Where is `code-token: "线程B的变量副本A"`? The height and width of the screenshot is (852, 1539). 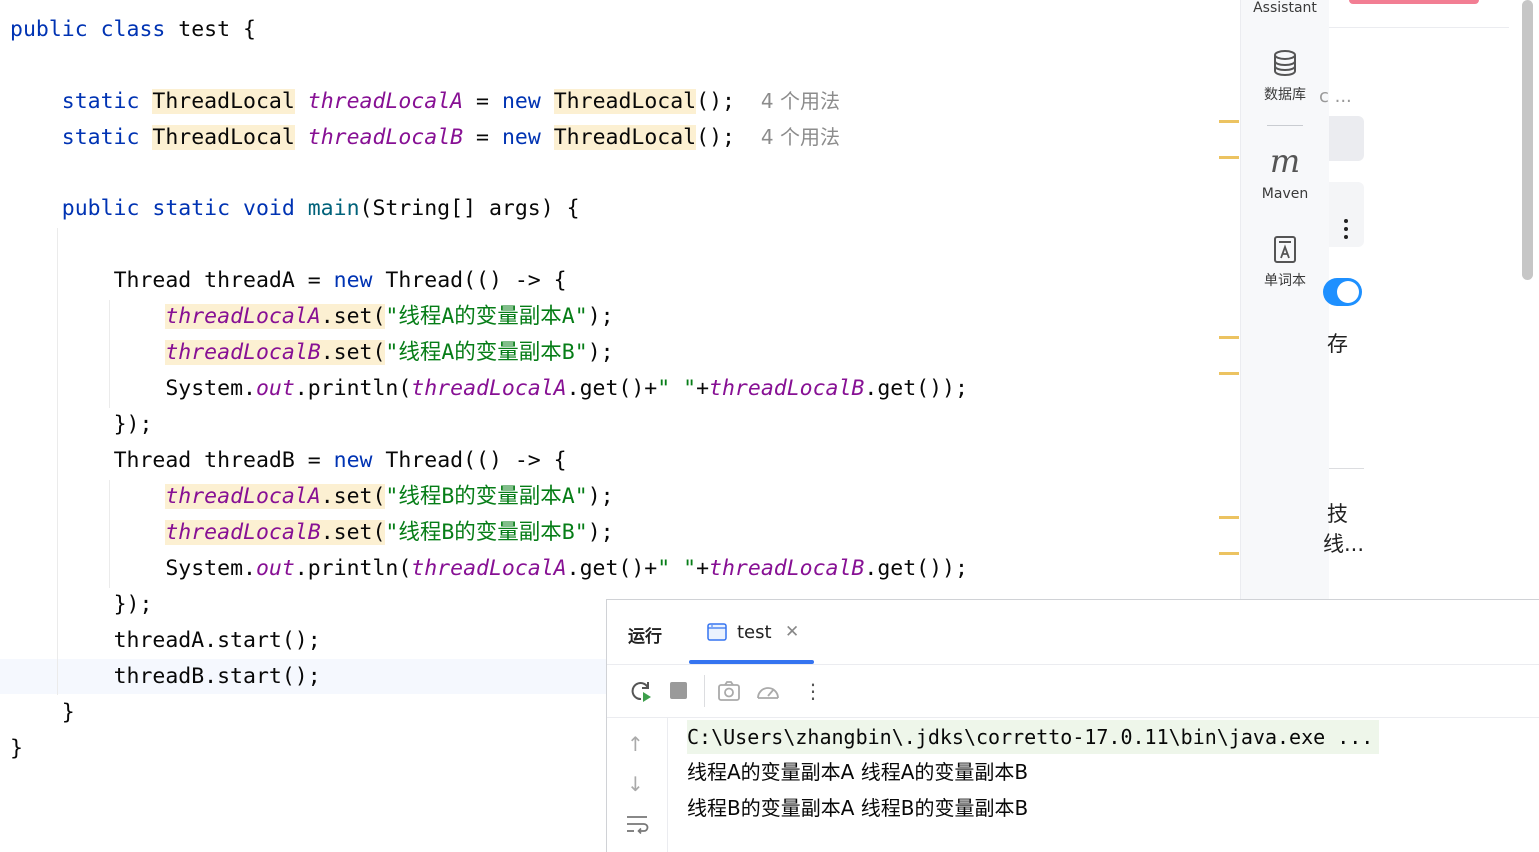 code-token: "线程B的变量副本A" is located at coordinates (486, 496).